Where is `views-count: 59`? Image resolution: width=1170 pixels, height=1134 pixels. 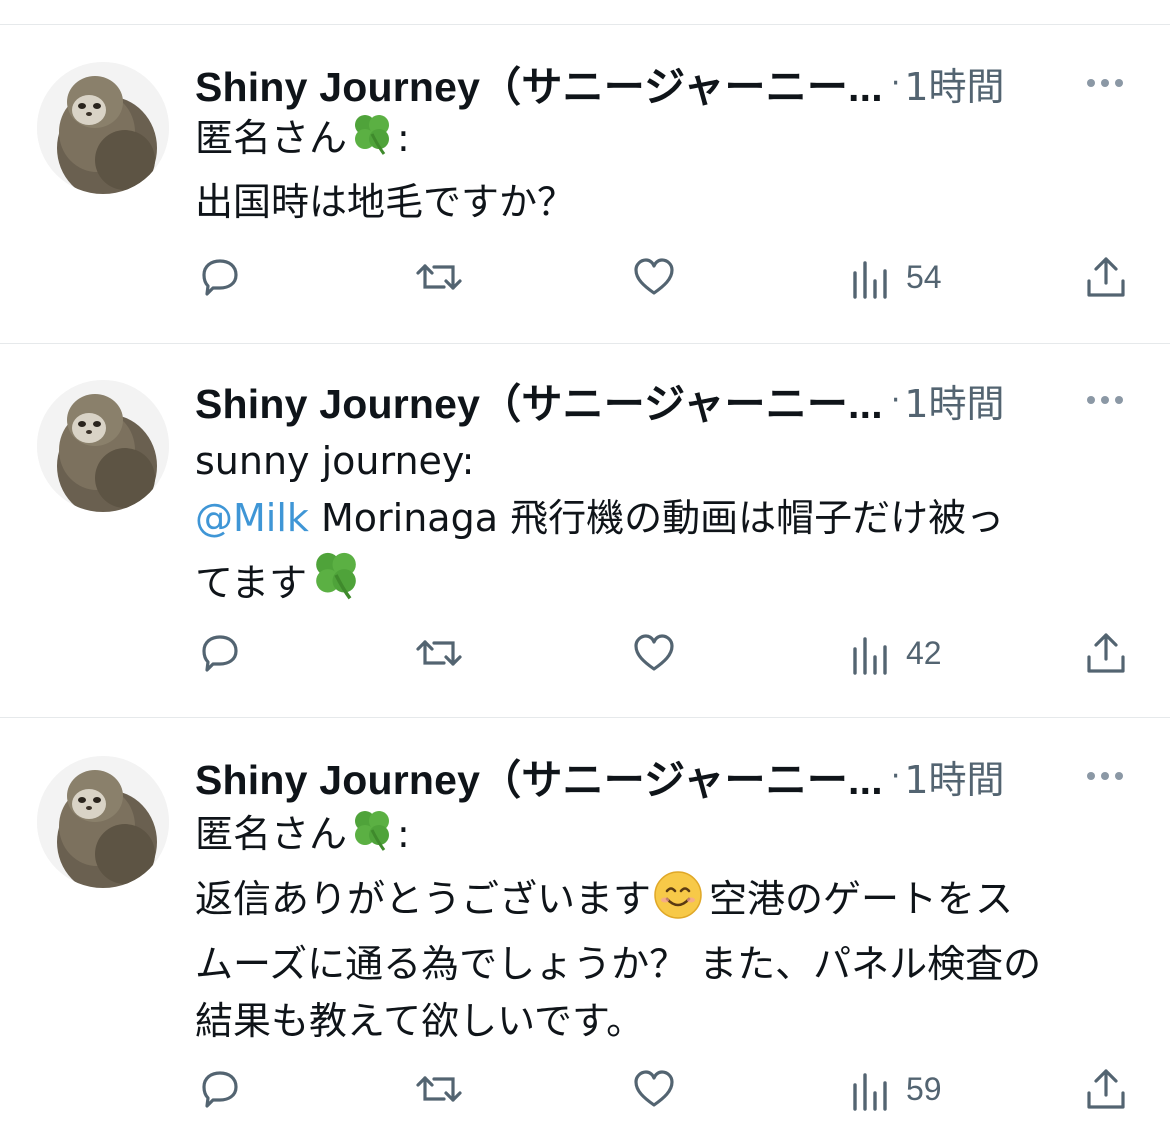
views-count: 59 is located at coordinates (924, 1088).